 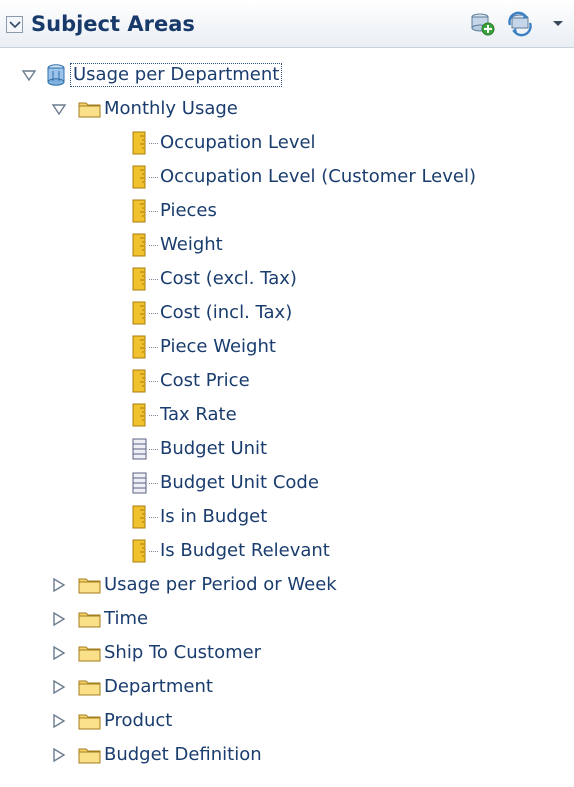 What do you see at coordinates (171, 109) in the screenshot?
I see `tree-label-folder: Monthly Usage` at bounding box center [171, 109].